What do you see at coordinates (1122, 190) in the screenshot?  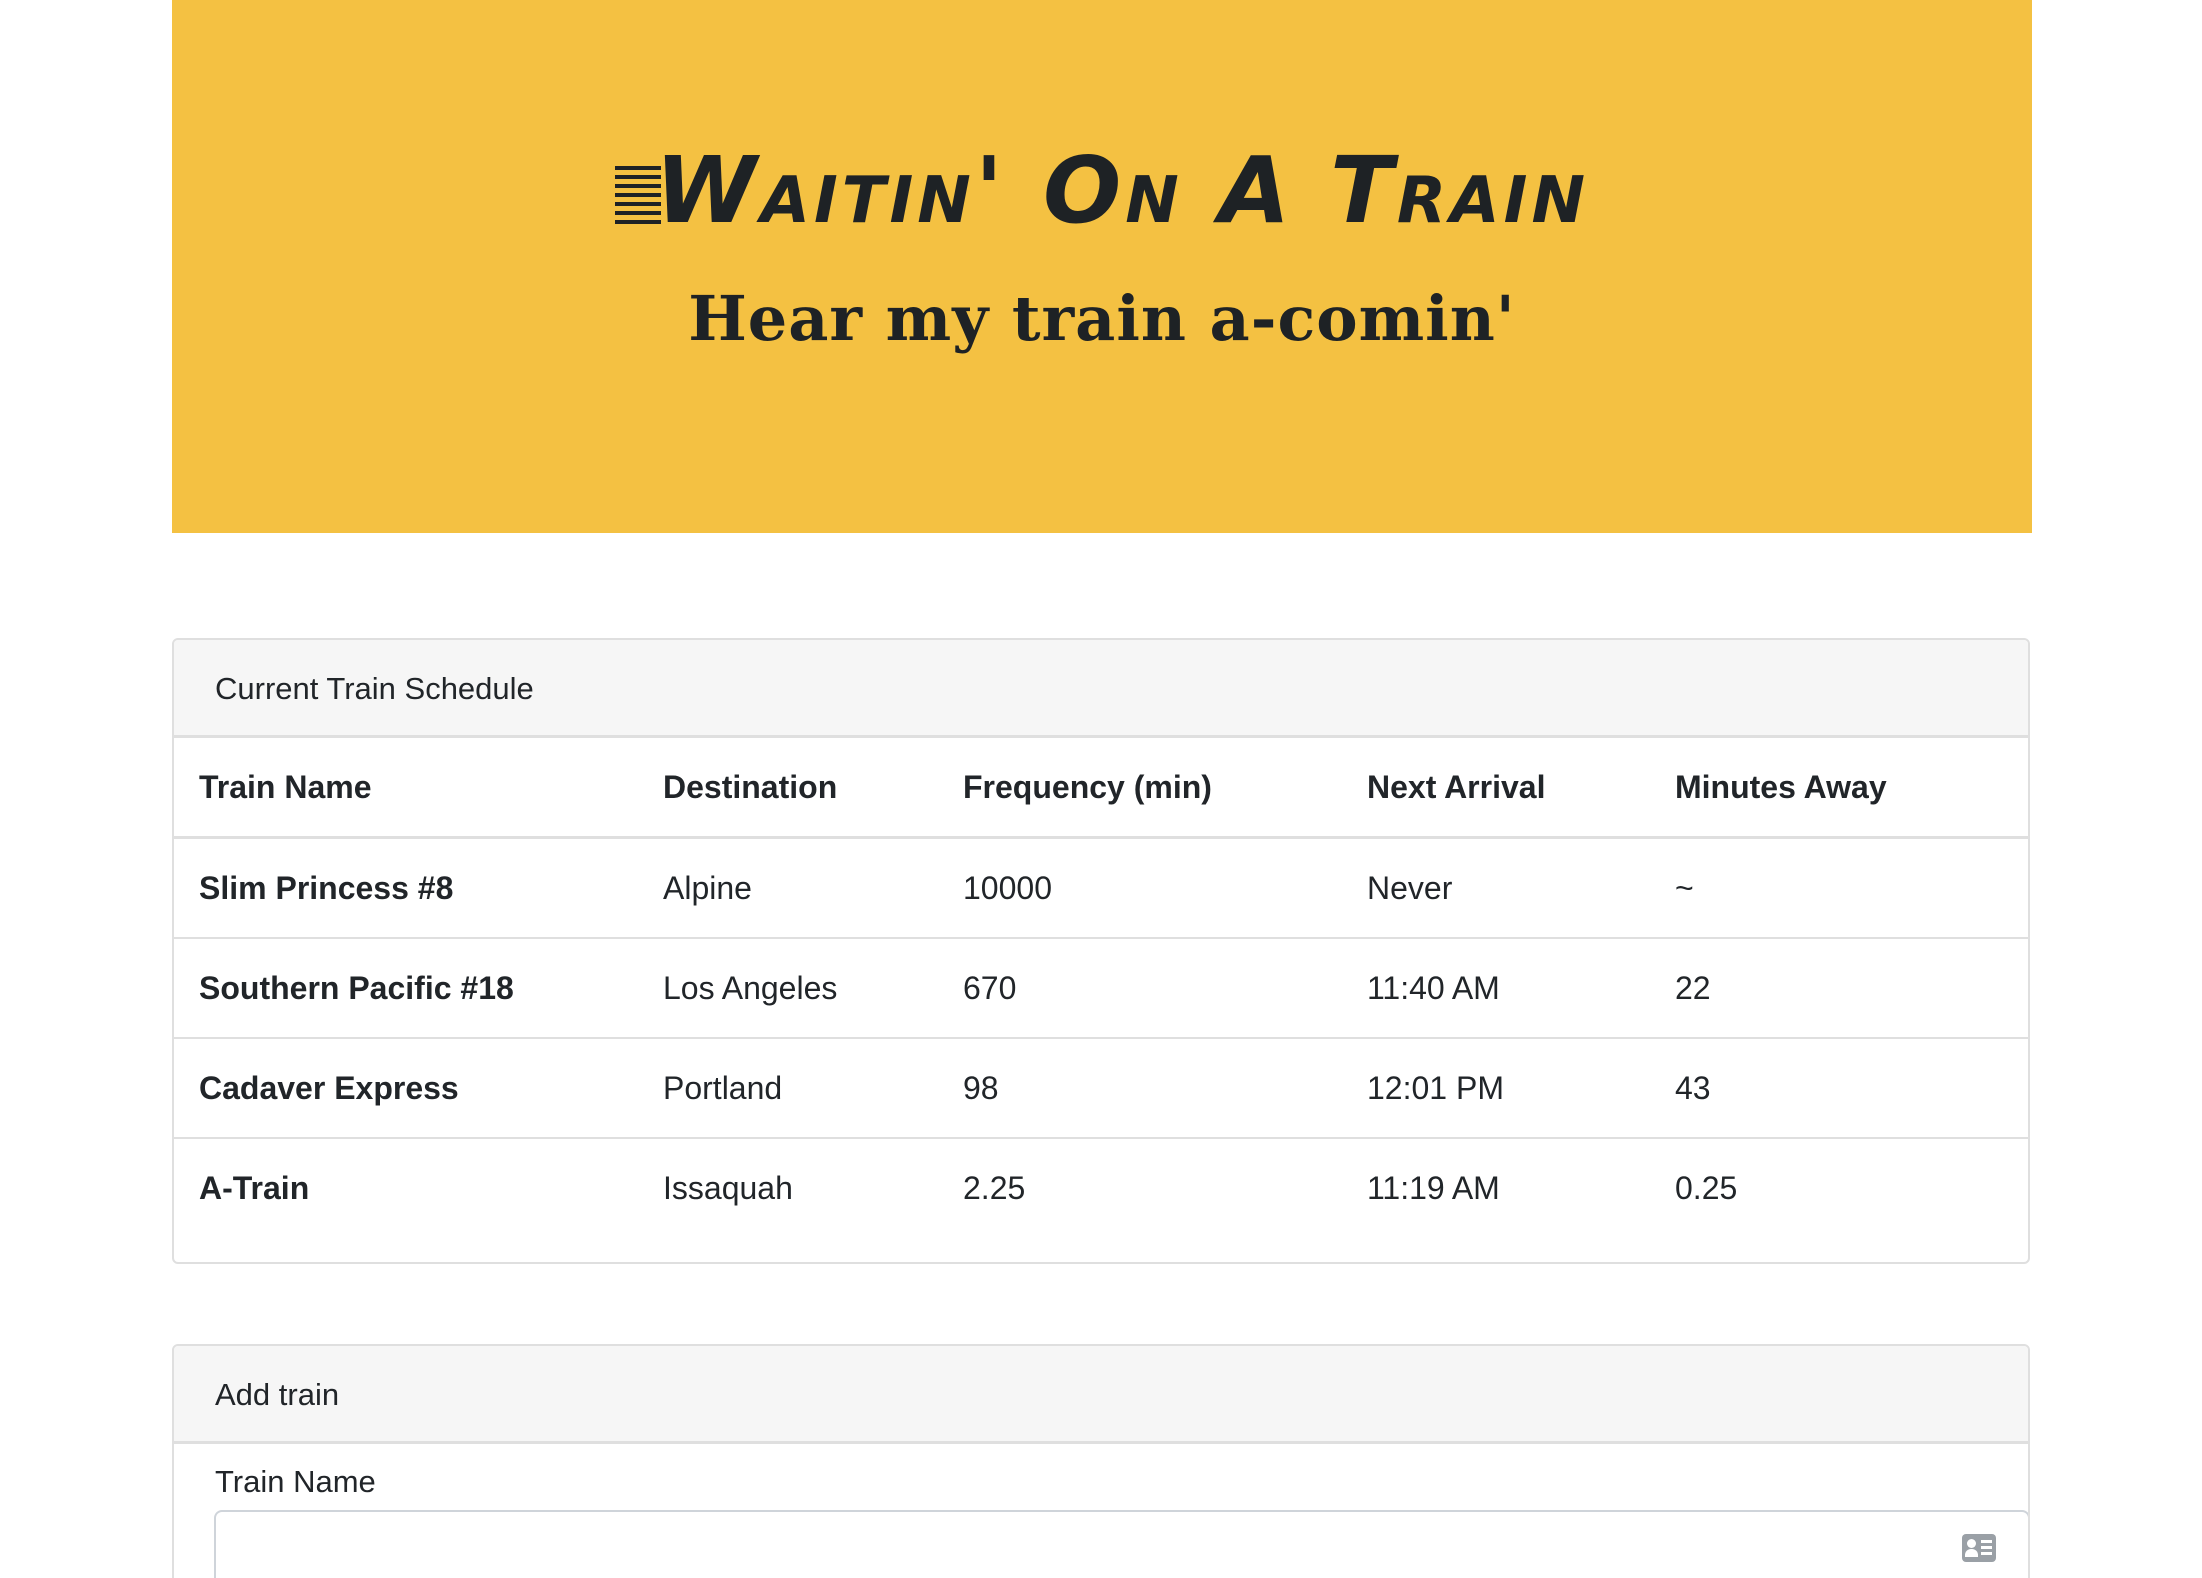 I see `page-title-text: Waitin' On A Train` at bounding box center [1122, 190].